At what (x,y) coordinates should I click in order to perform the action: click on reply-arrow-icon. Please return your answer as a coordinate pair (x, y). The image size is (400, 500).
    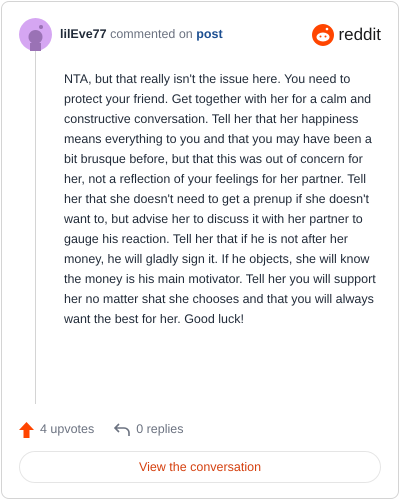
    Looking at the image, I should click on (122, 429).